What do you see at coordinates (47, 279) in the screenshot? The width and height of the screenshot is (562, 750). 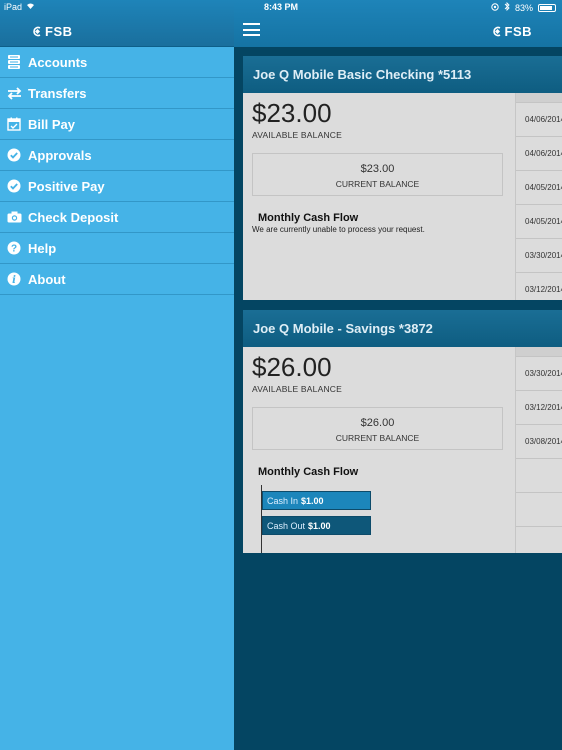 I see `sidebar-item-label: About` at bounding box center [47, 279].